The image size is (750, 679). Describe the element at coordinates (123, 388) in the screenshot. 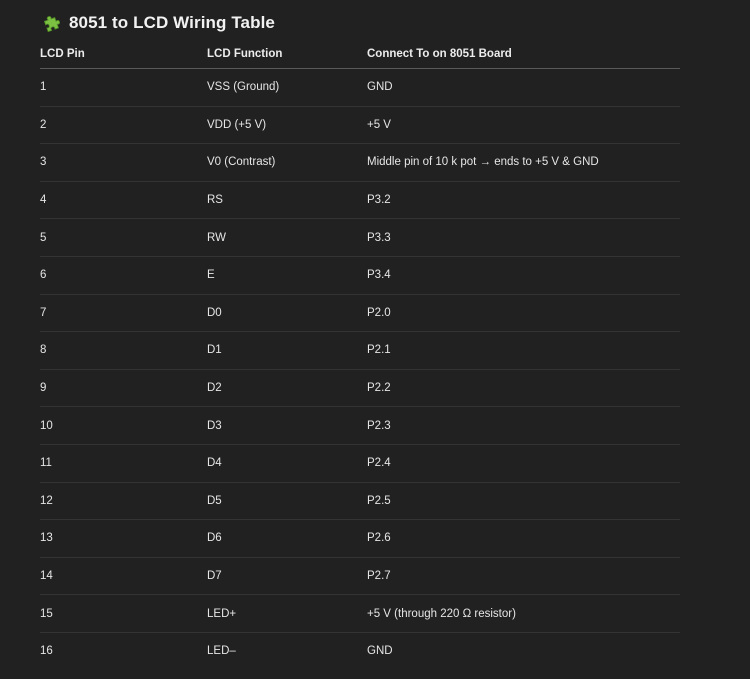

I see `cell-lcd-pin: 9` at that location.